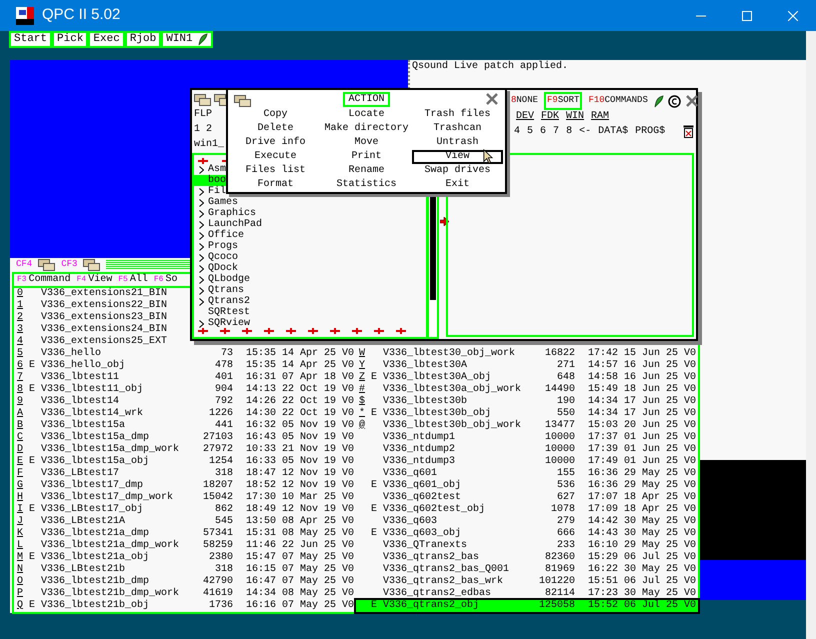  Describe the element at coordinates (23, 294) in the screenshot. I see `file-key: 0` at that location.